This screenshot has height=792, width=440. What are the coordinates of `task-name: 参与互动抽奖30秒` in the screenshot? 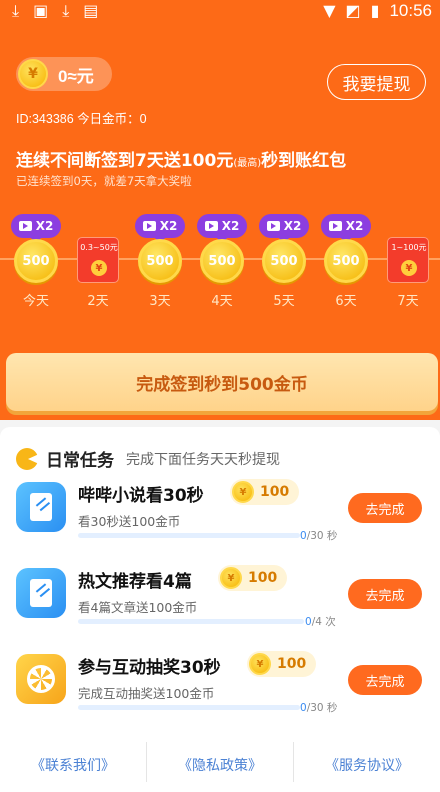 It's located at (149, 668).